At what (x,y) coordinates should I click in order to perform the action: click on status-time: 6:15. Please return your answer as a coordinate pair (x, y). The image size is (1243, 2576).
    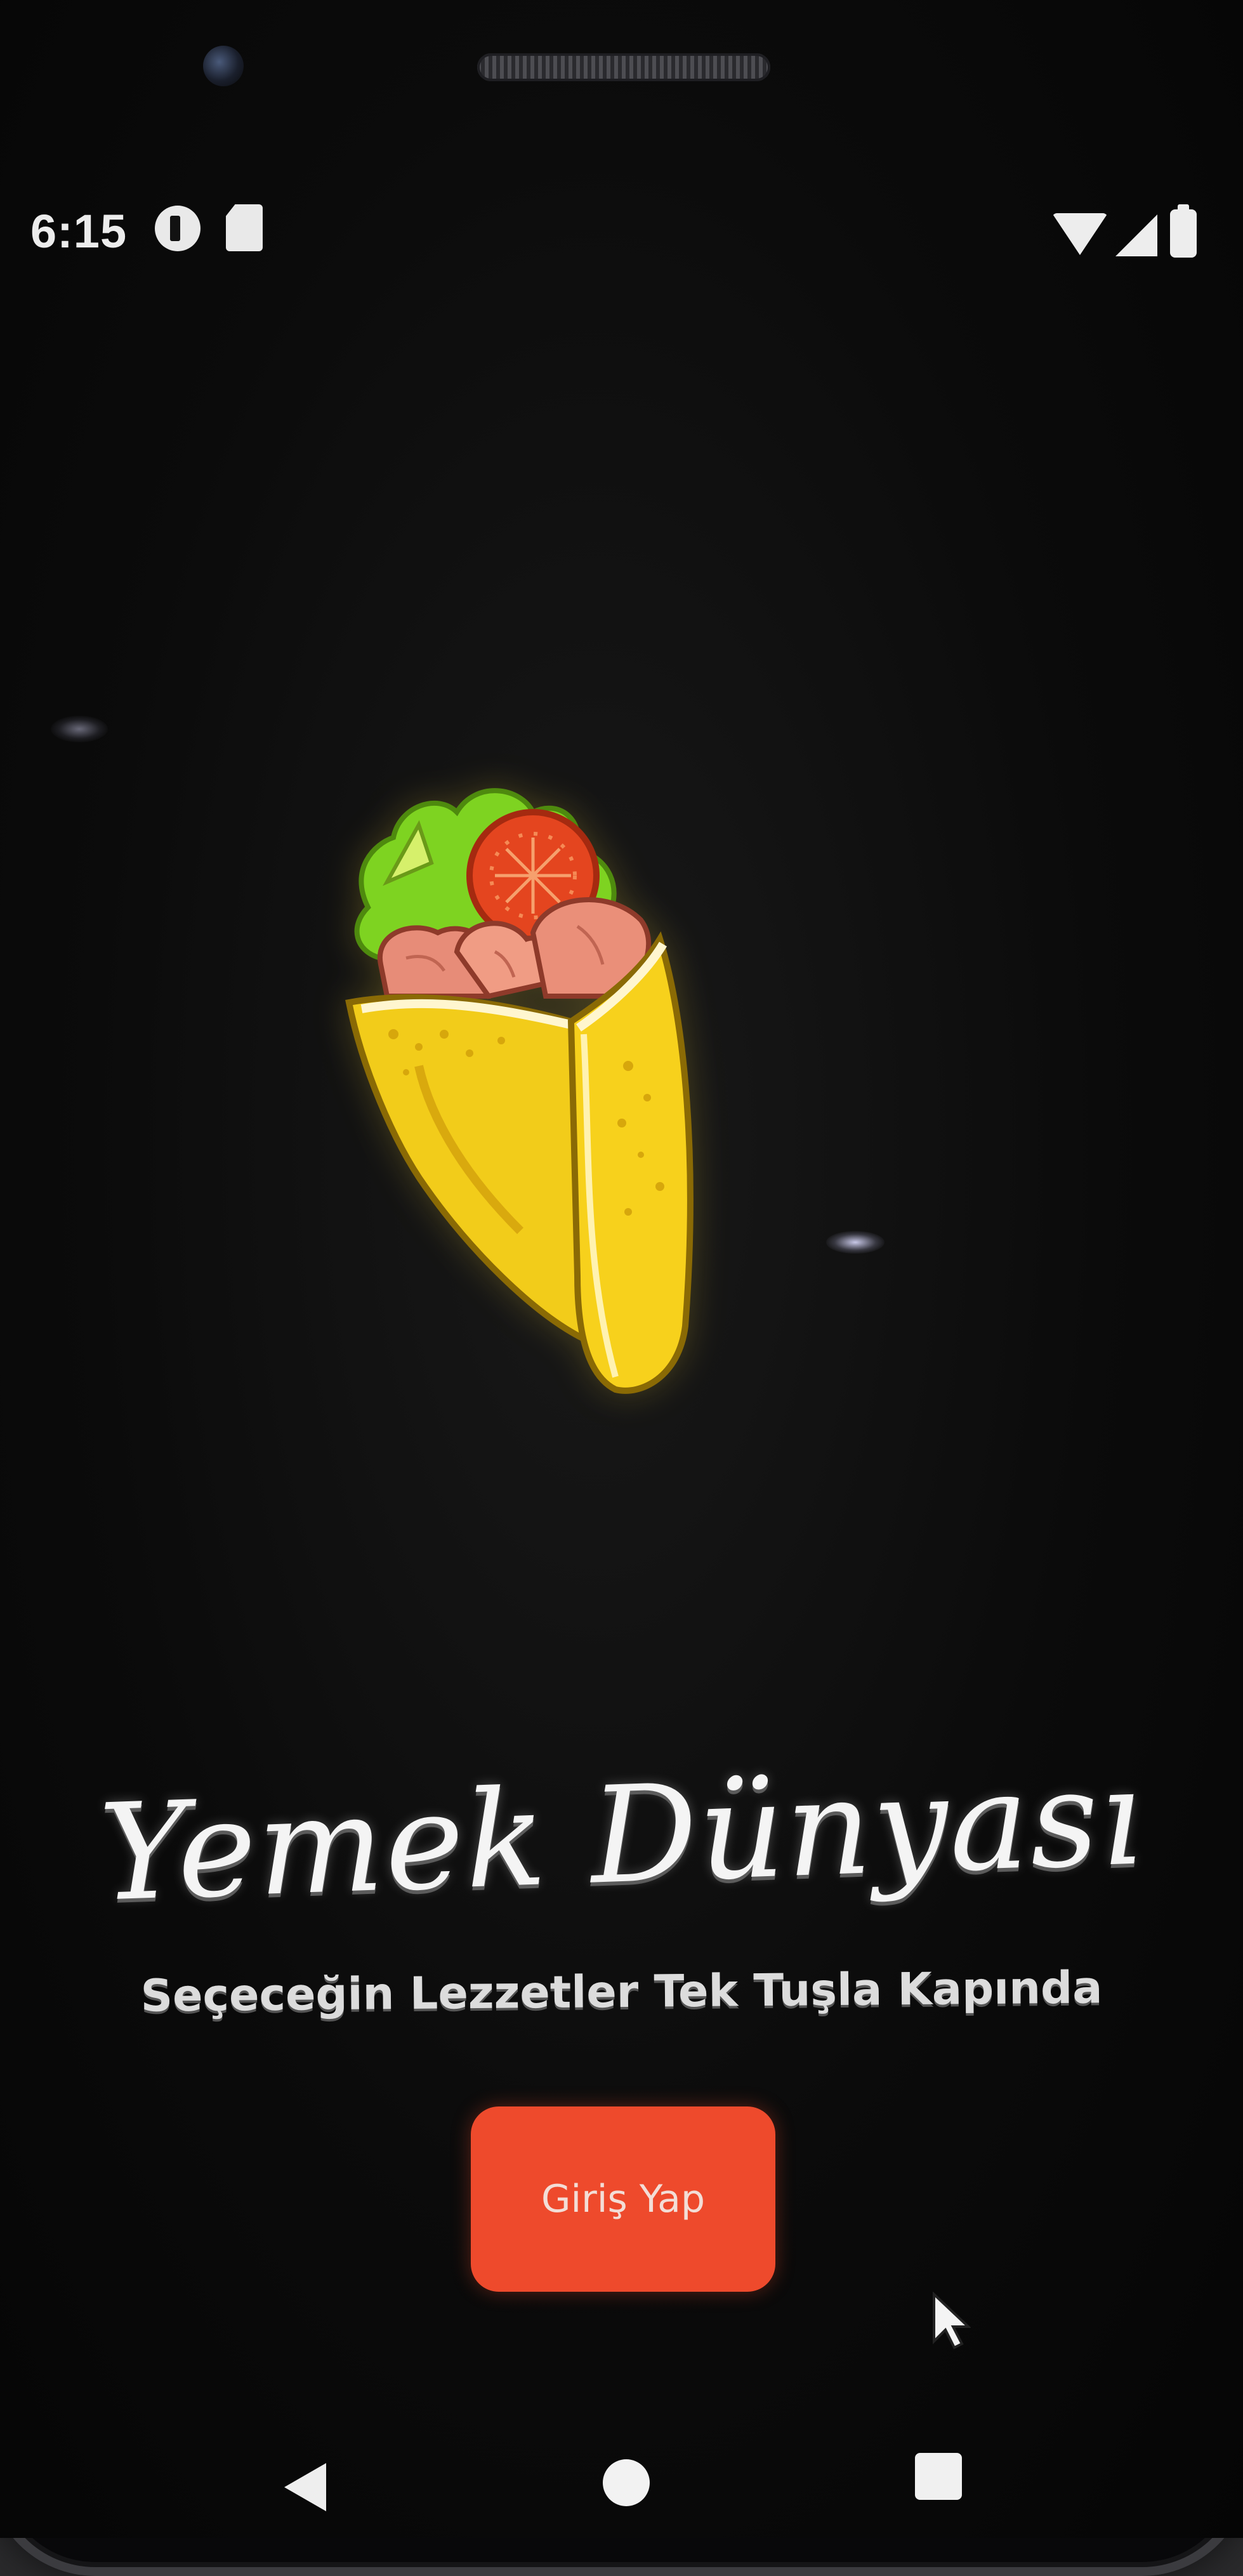
    Looking at the image, I should click on (79, 231).